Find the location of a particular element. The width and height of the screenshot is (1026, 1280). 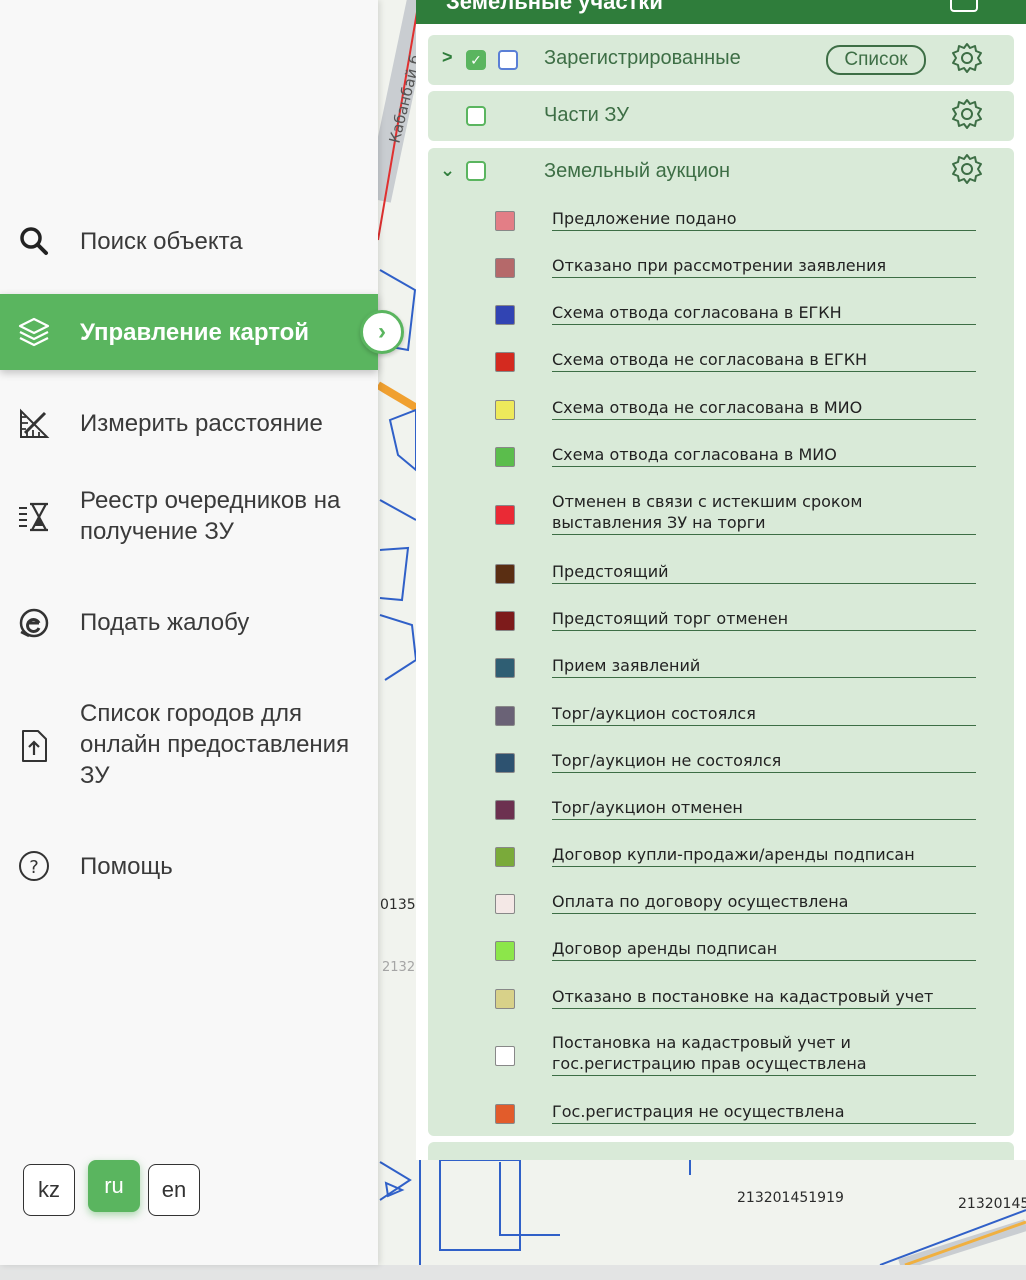

complaint-icon is located at coordinates (34, 623).